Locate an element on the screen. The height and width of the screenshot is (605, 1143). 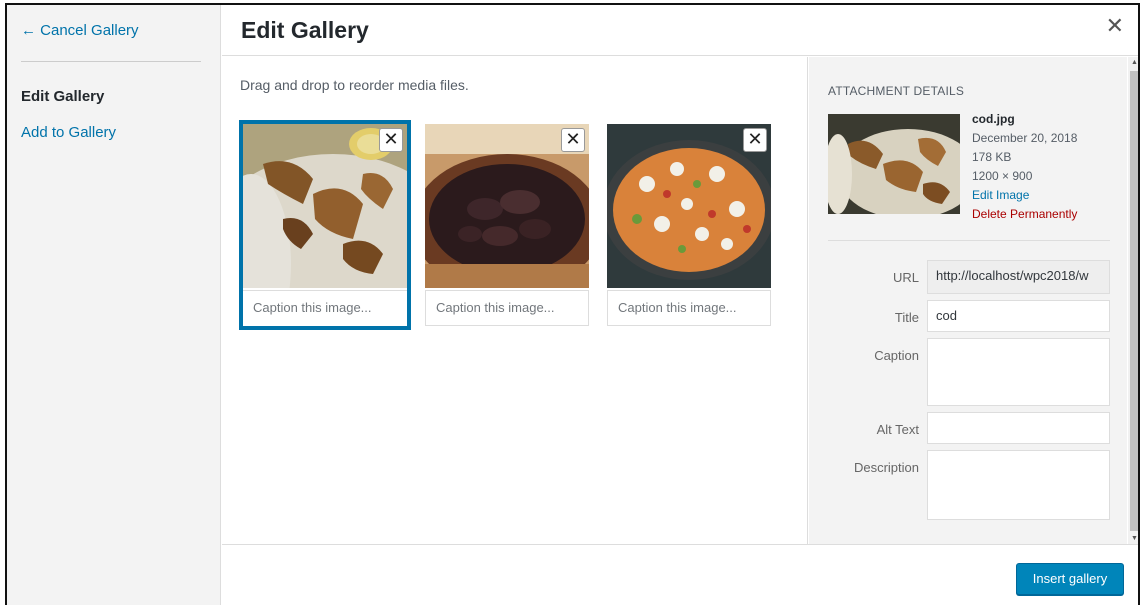
attachment-date: December 20, 2018 is located at coordinates (1025, 138).